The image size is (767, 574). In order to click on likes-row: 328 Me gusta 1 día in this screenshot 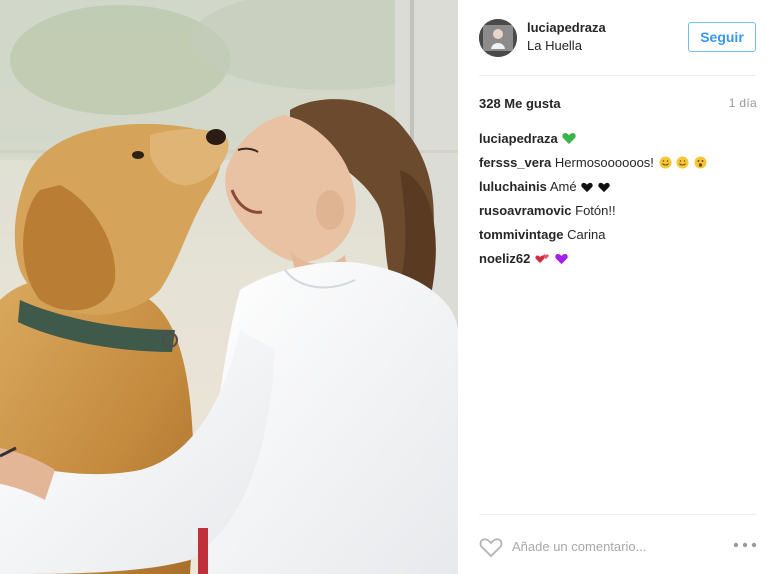, I will do `click(618, 104)`.